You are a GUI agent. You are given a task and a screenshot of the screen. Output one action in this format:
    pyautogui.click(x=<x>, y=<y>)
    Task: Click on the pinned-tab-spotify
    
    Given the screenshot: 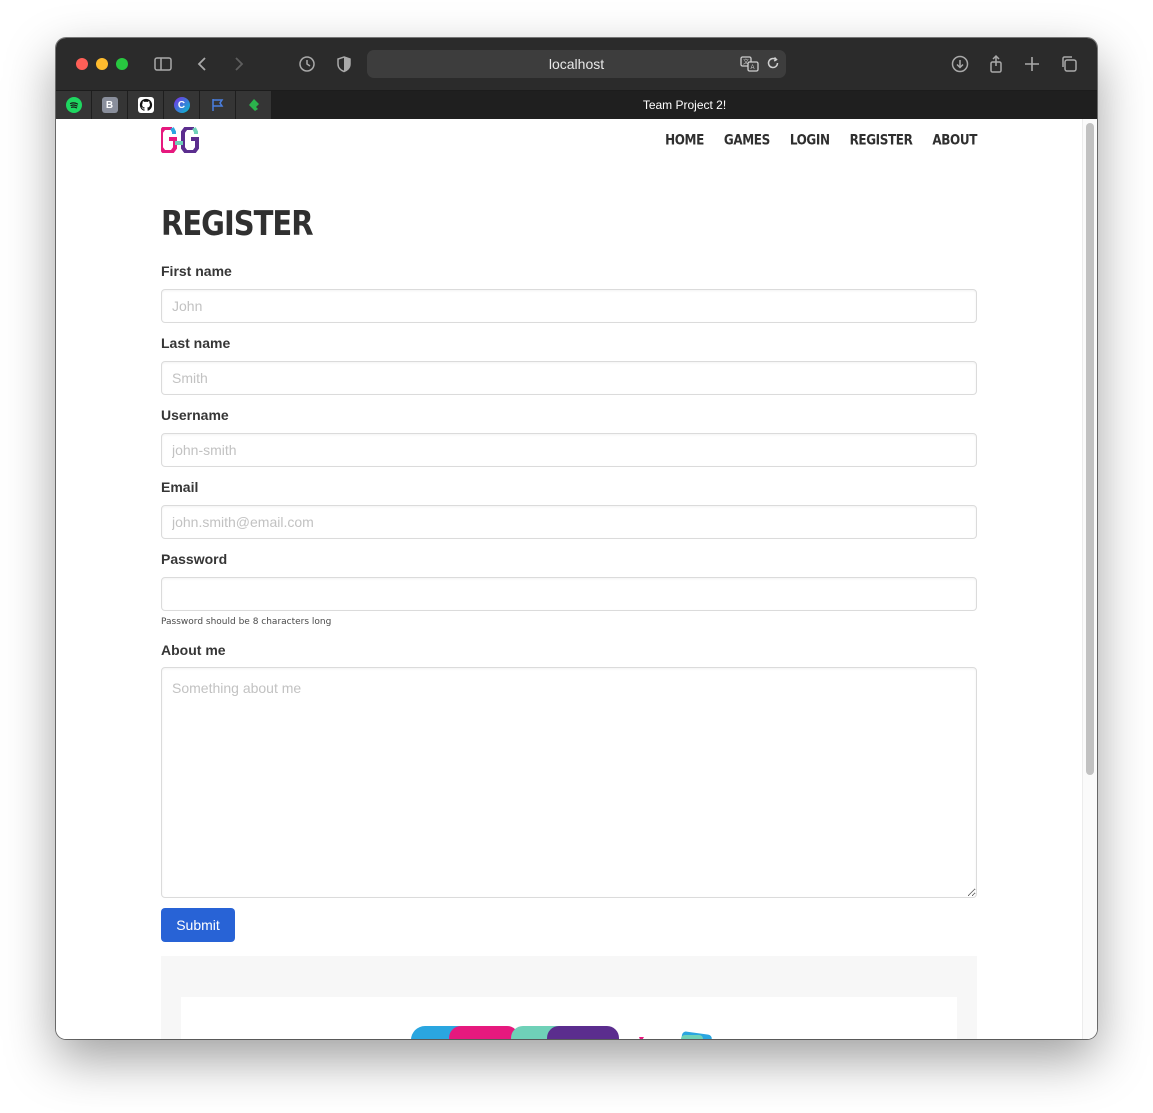 What is the action you would take?
    pyautogui.click(x=74, y=105)
    